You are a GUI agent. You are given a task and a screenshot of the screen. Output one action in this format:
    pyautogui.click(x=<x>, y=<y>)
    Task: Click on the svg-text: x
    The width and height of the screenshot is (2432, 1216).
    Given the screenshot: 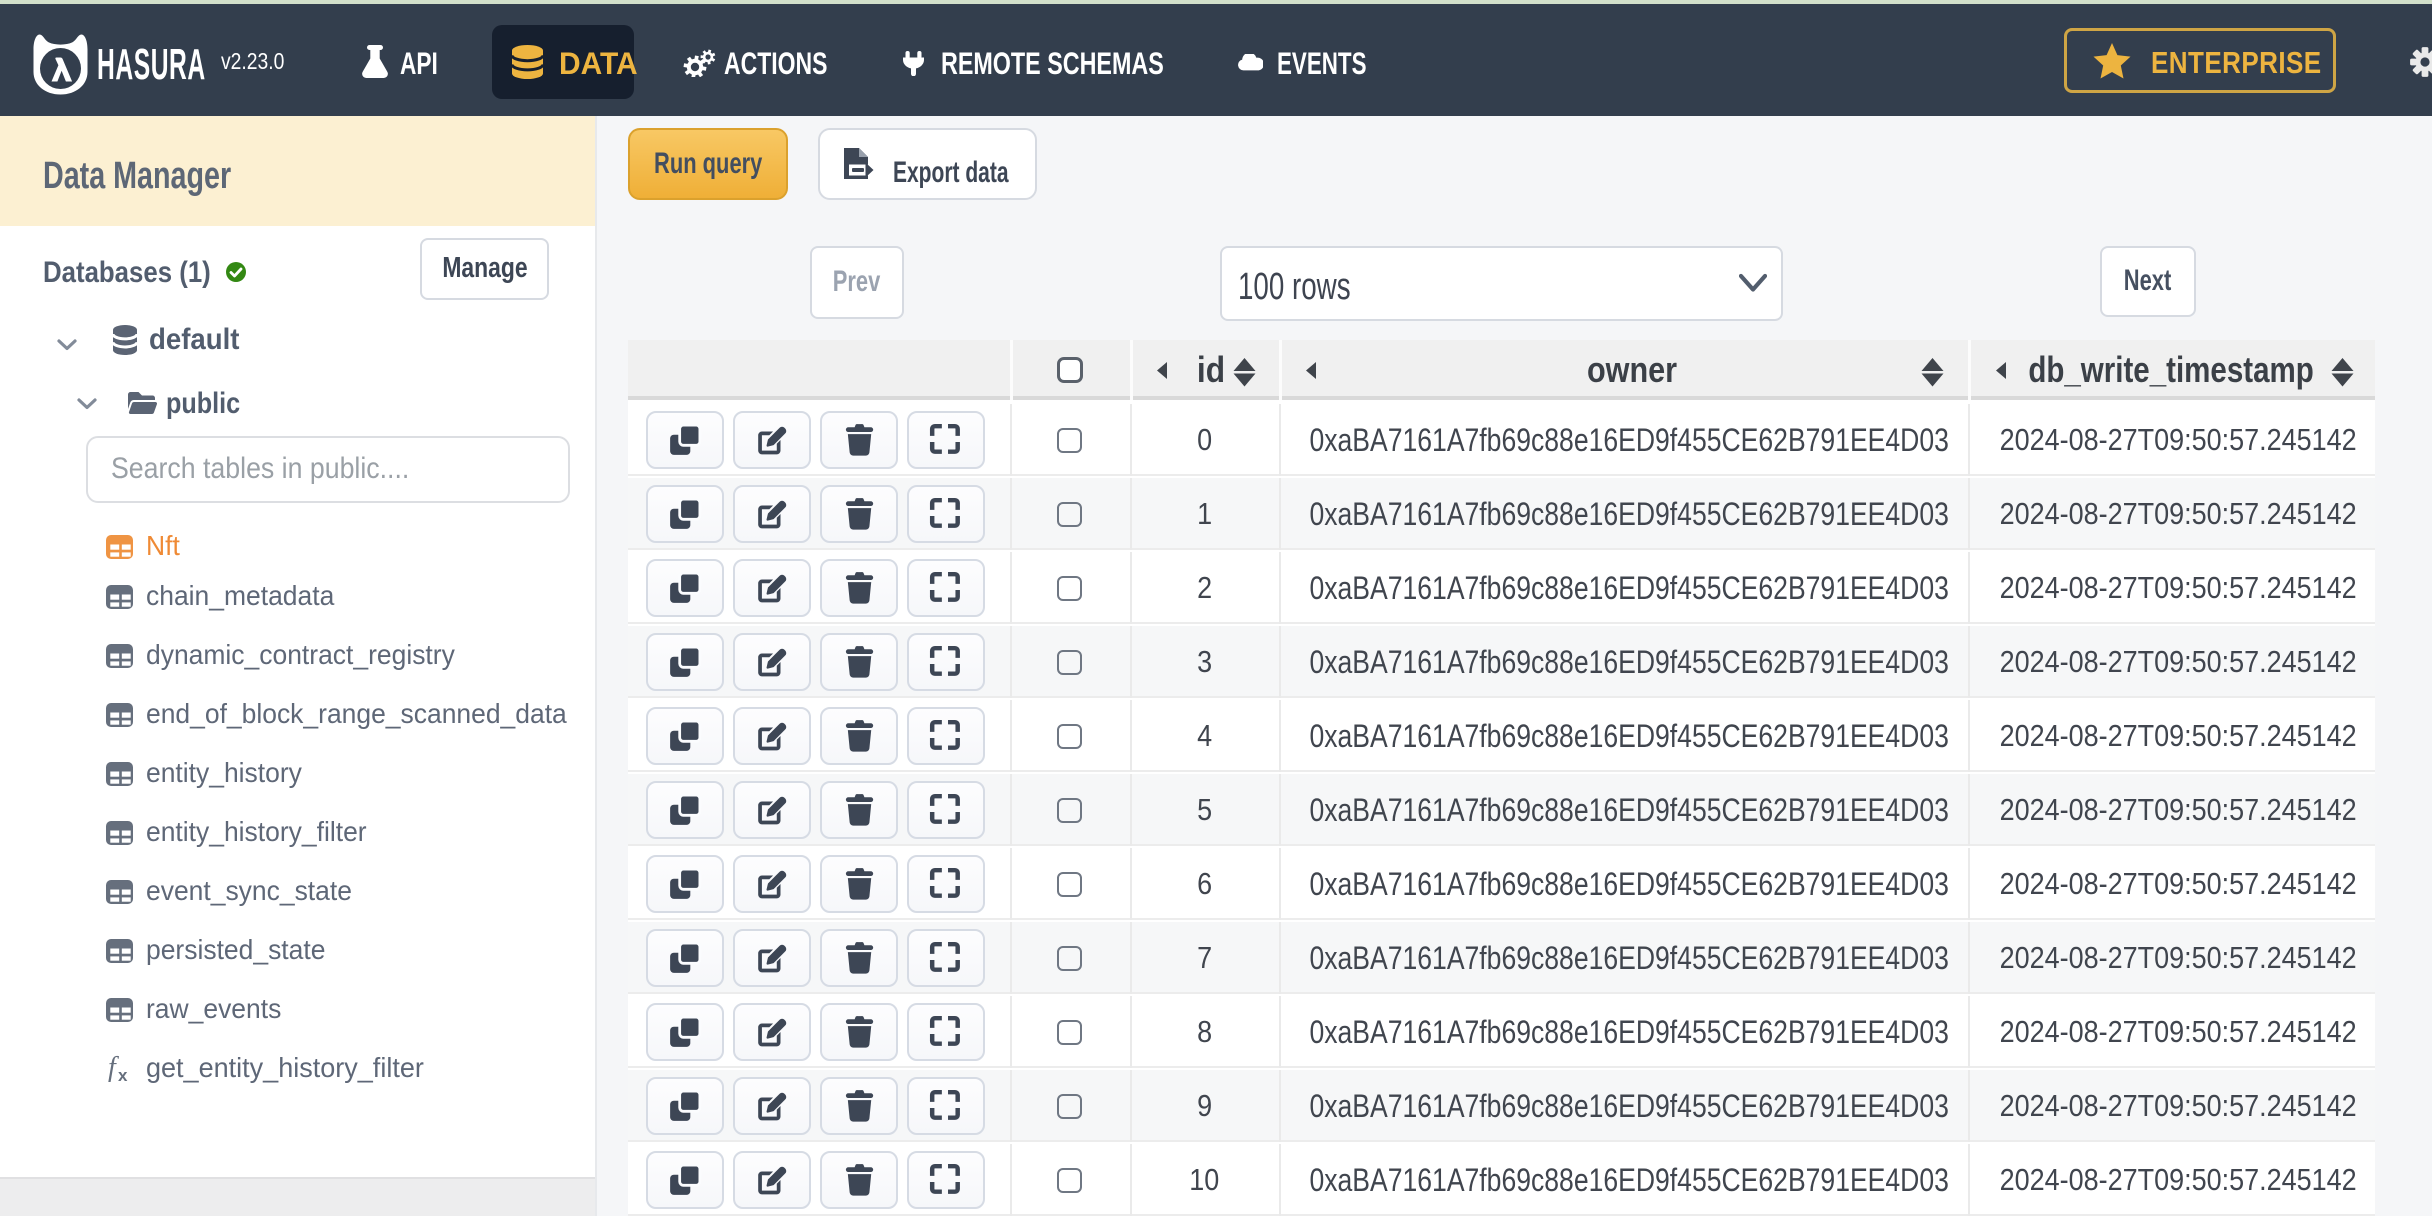 What is the action you would take?
    pyautogui.click(x=123, y=1075)
    